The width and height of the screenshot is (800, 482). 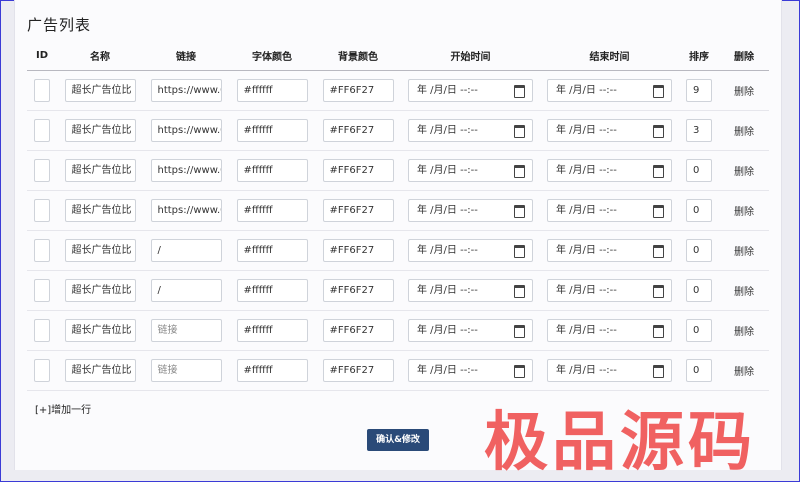 I want to click on cell-id, so click(x=42, y=130).